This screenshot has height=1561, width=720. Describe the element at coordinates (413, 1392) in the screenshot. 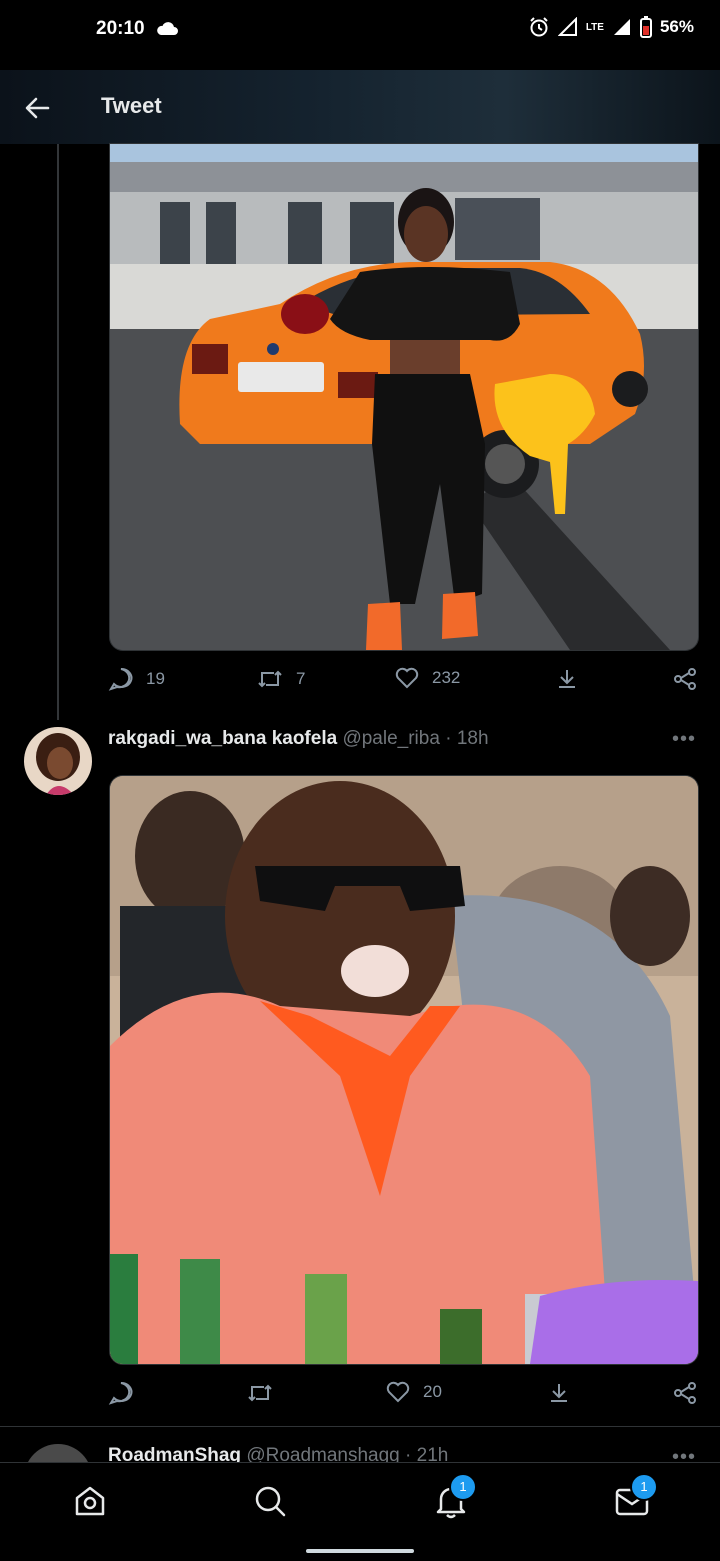

I see `like-button: 20` at that location.